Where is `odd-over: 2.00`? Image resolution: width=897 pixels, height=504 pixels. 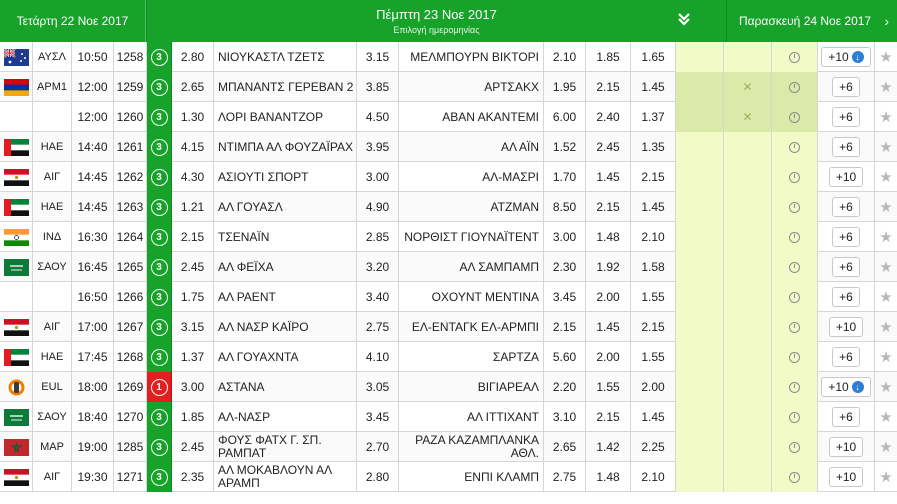 odd-over: 2.00 is located at coordinates (653, 387).